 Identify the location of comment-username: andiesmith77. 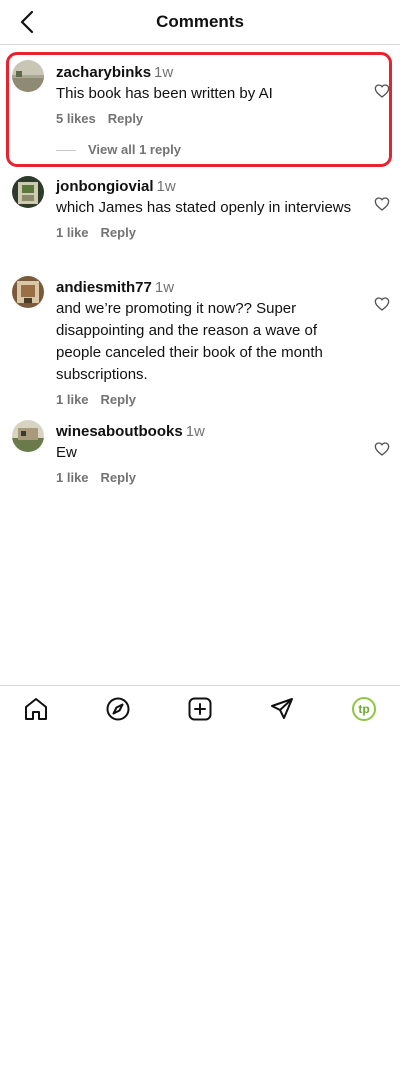
(104, 287).